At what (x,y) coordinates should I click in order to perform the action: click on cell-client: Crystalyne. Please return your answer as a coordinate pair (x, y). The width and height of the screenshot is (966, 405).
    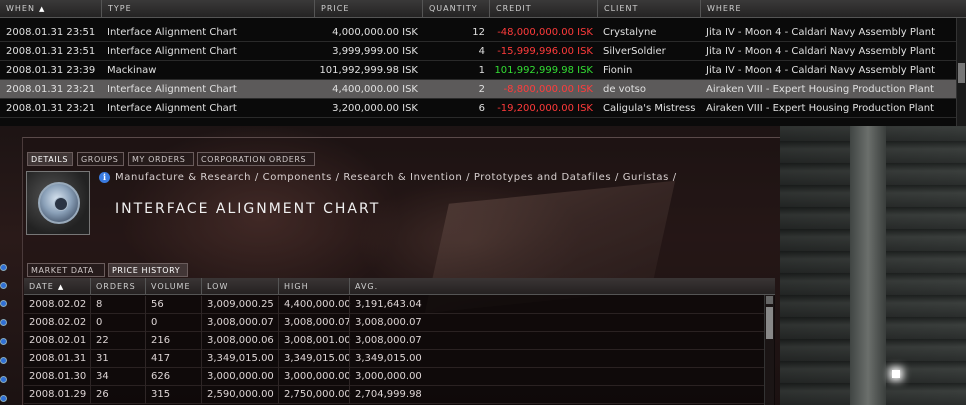
    Looking at the image, I should click on (630, 32).